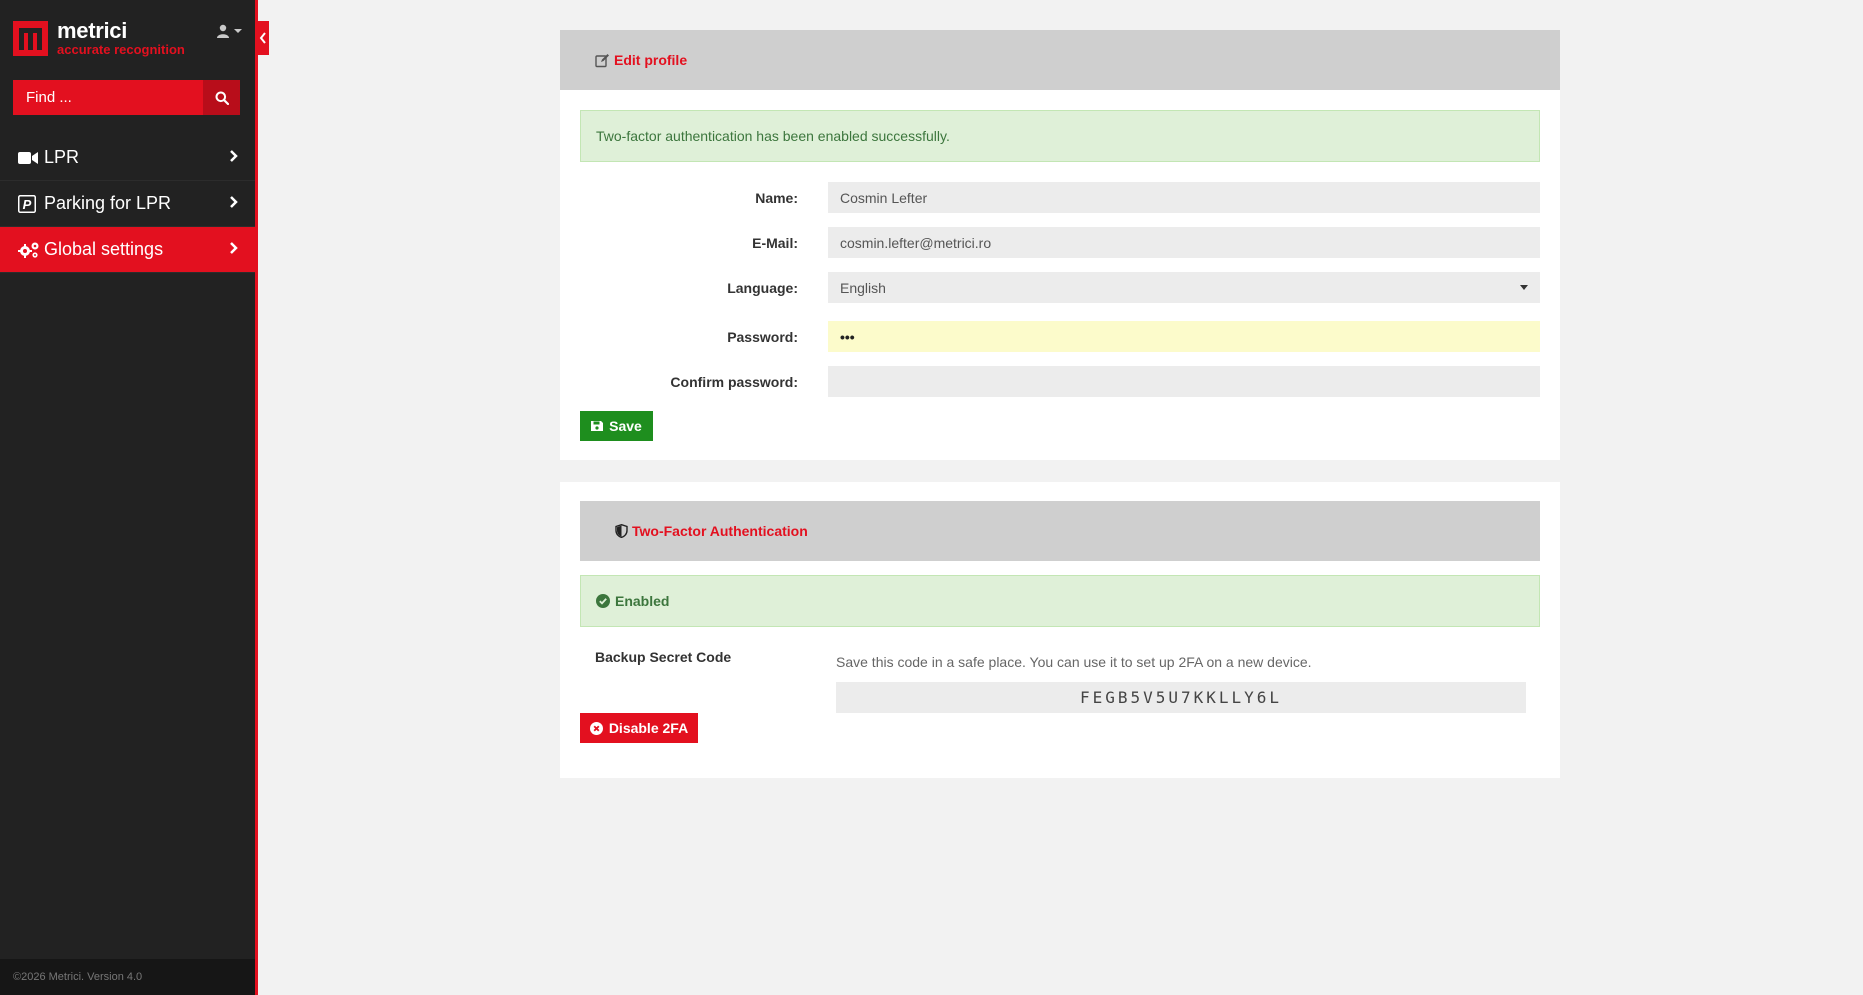 The width and height of the screenshot is (1863, 995). What do you see at coordinates (720, 531) in the screenshot?
I see `panel-title: Two-Factor Authentication` at bounding box center [720, 531].